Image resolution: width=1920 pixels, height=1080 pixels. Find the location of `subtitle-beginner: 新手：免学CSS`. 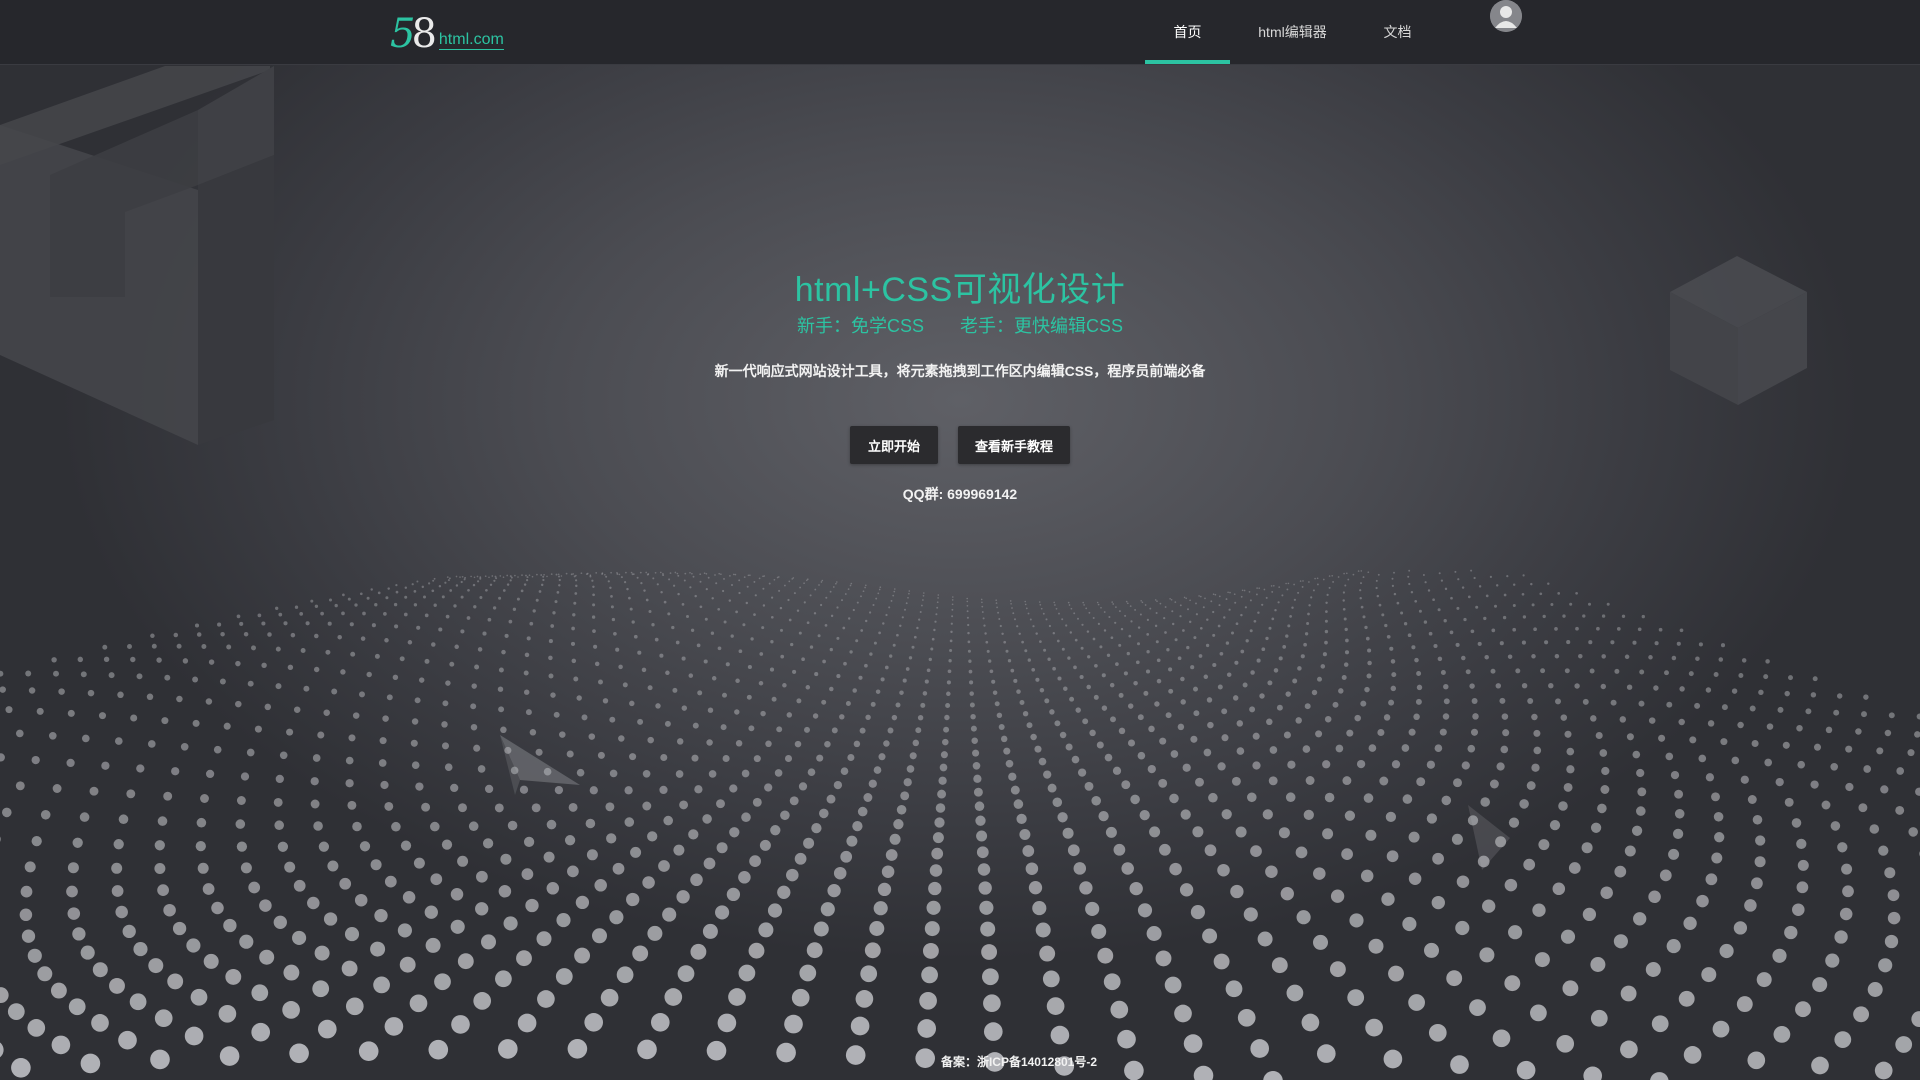

subtitle-beginner: 新手：免学CSS is located at coordinates (860, 326).